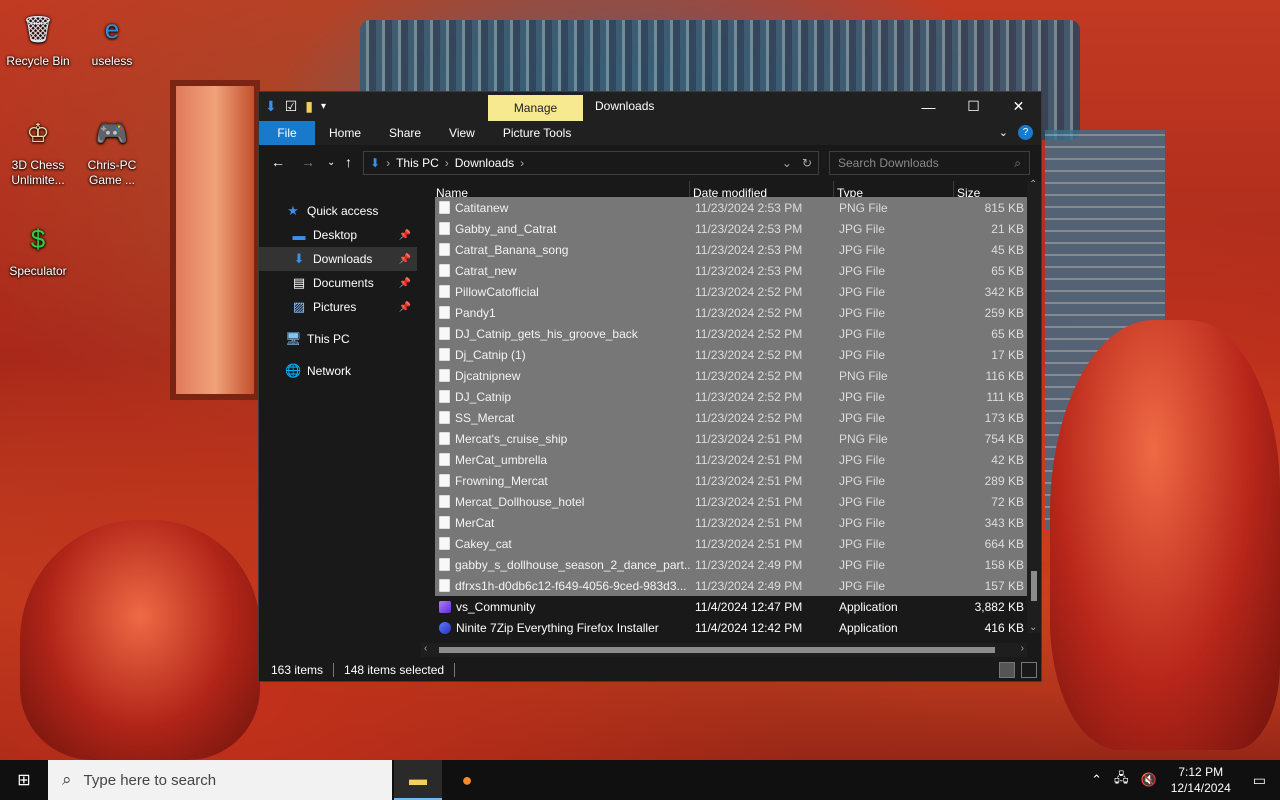  What do you see at coordinates (1033, 627) in the screenshot?
I see `scroll-down-icon: ⌄` at bounding box center [1033, 627].